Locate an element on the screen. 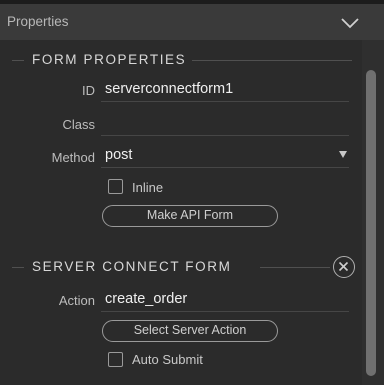 This screenshot has width=384, height=385. make-api-form-button: Make API Form is located at coordinates (190, 216).